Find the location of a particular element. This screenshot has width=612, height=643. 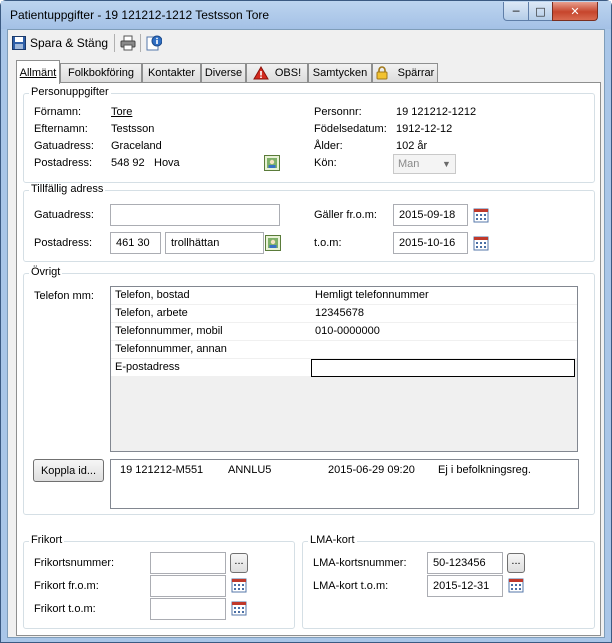

gatuadress-label: Gatuadress: is located at coordinates (64, 146).